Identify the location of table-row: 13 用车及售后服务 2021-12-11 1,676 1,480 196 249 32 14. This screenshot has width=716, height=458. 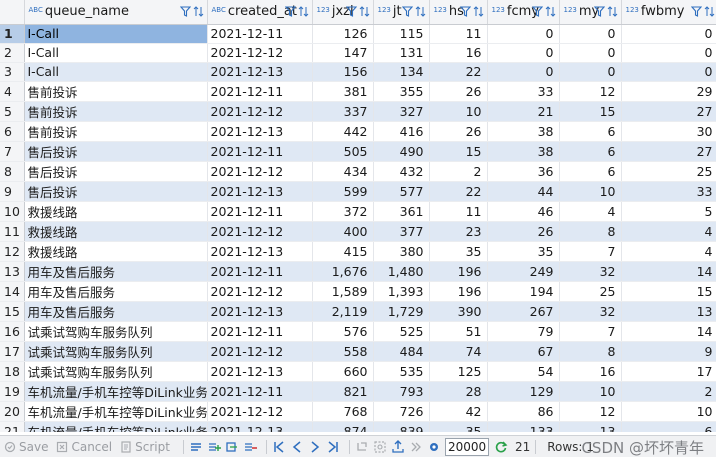
(358, 271).